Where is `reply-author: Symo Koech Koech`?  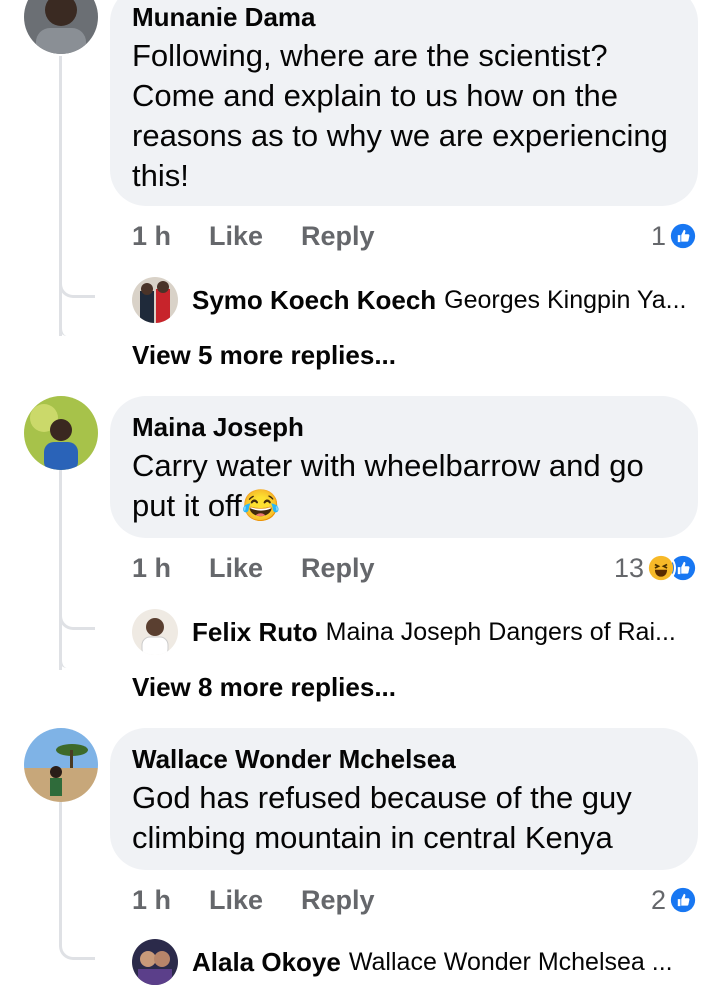
reply-author: Symo Koech Koech is located at coordinates (314, 300).